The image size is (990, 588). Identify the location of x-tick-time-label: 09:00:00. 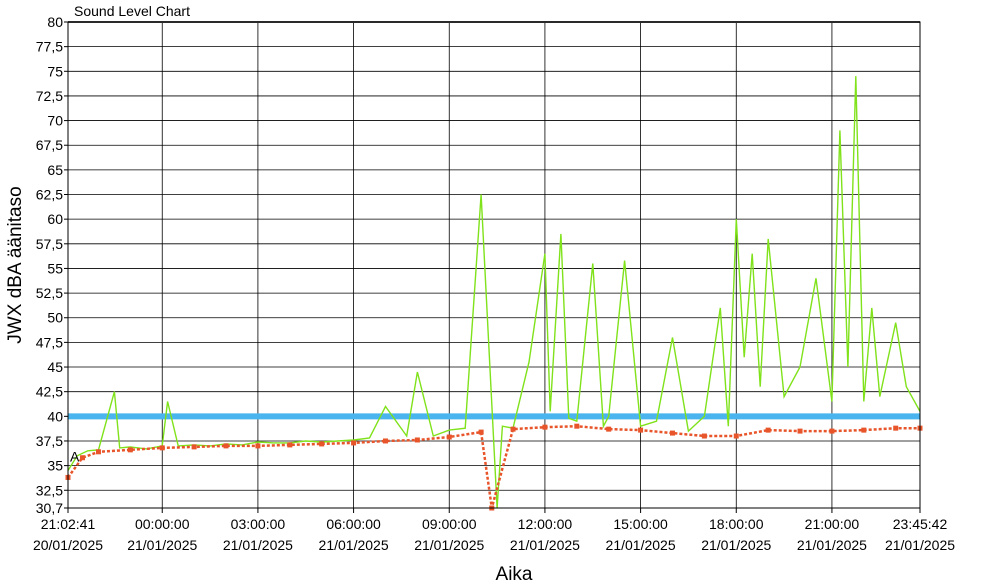
(449, 524).